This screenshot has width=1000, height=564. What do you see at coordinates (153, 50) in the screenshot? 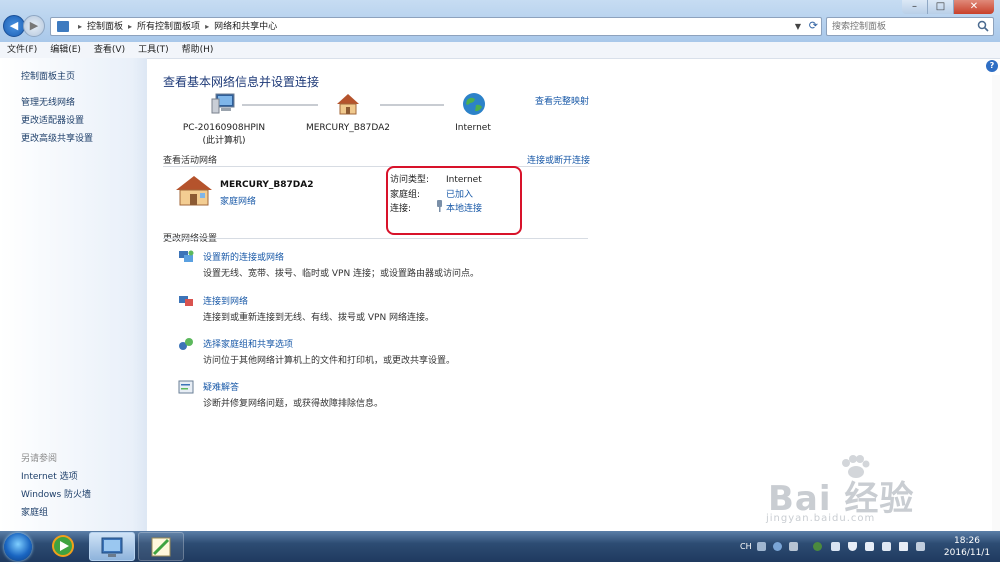
I see `menu-tools: 工具(T)` at bounding box center [153, 50].